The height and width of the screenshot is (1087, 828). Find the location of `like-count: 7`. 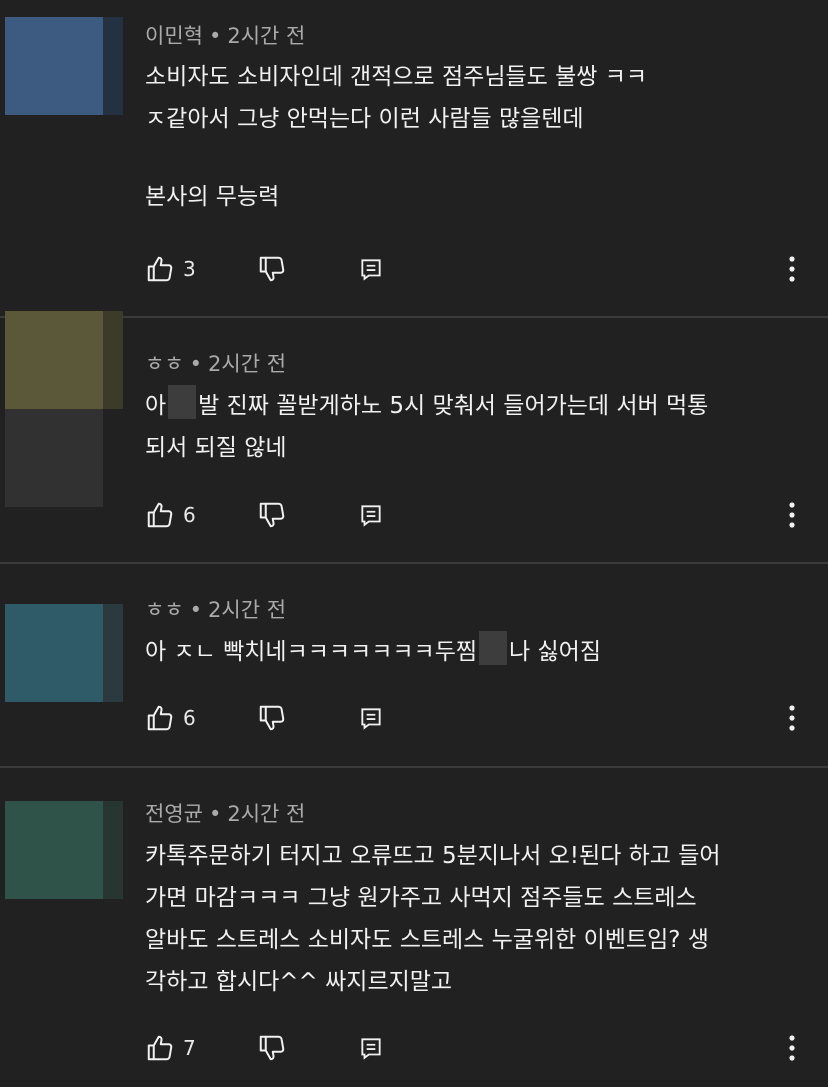

like-count: 7 is located at coordinates (189, 1048).